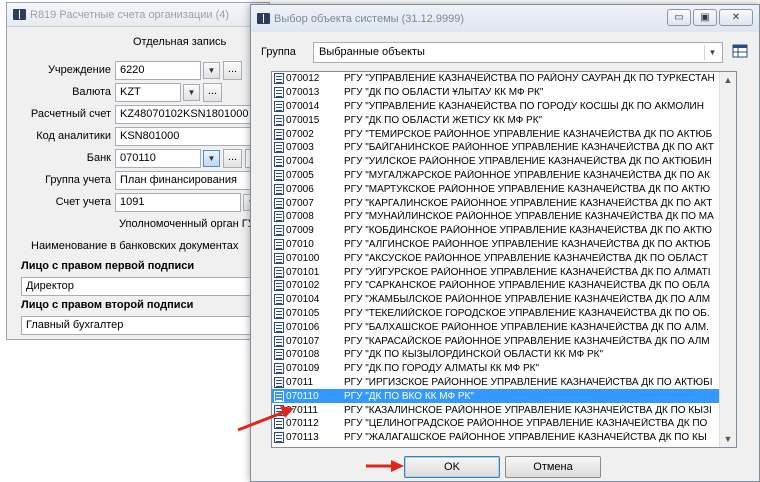 Image resolution: width=760 pixels, height=482 pixels. I want to click on second-signature-field: Главный бухгалтер, so click(146, 325).